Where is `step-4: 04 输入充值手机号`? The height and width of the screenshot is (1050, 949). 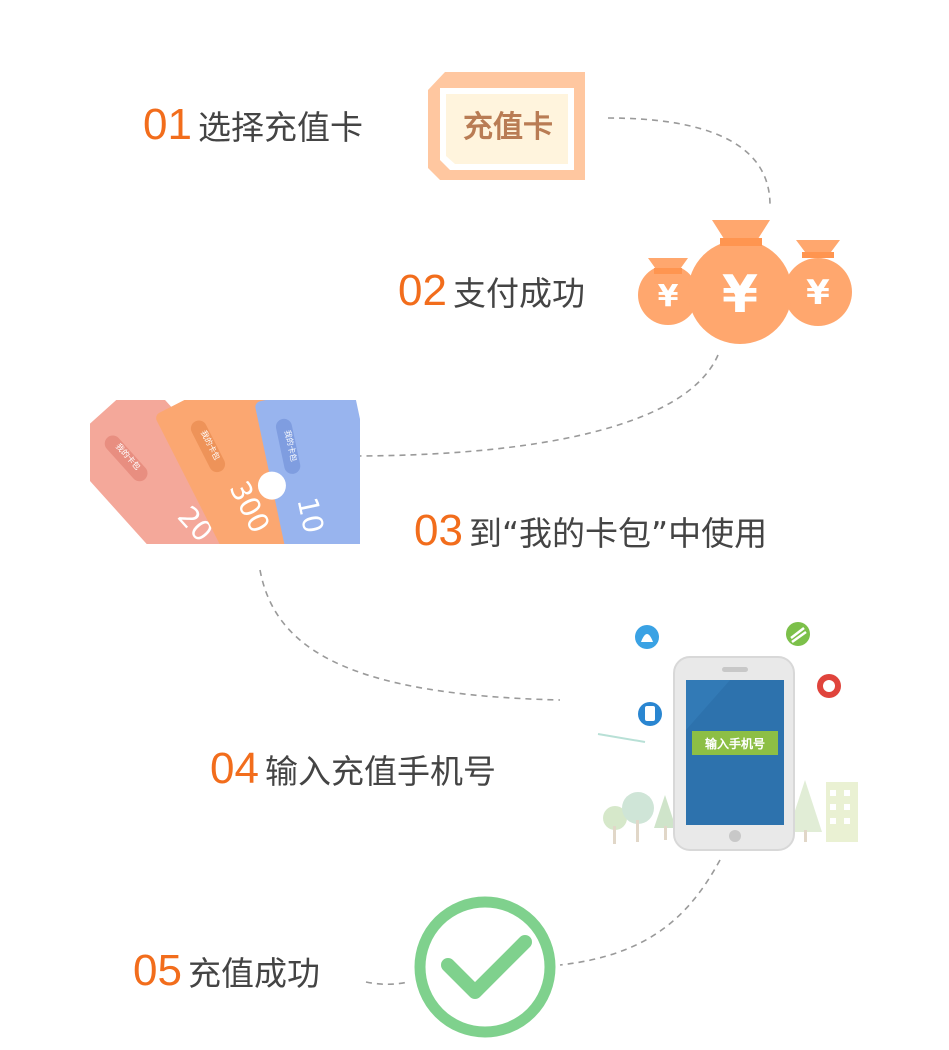 step-4: 04 输入充值手机号 is located at coordinates (353, 769).